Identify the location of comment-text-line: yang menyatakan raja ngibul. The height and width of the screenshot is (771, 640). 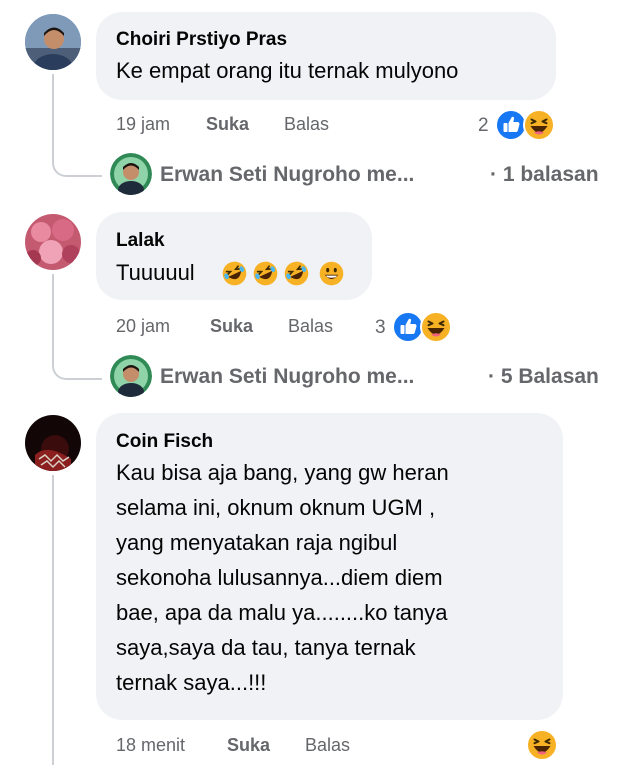
(257, 542).